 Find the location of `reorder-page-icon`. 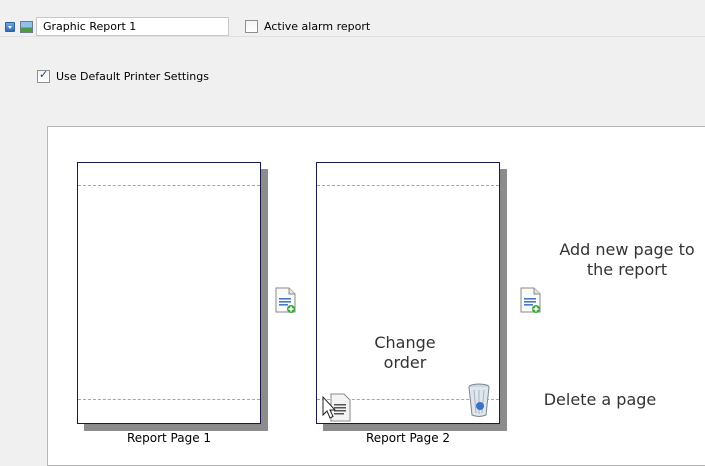

reorder-page-icon is located at coordinates (339, 408).